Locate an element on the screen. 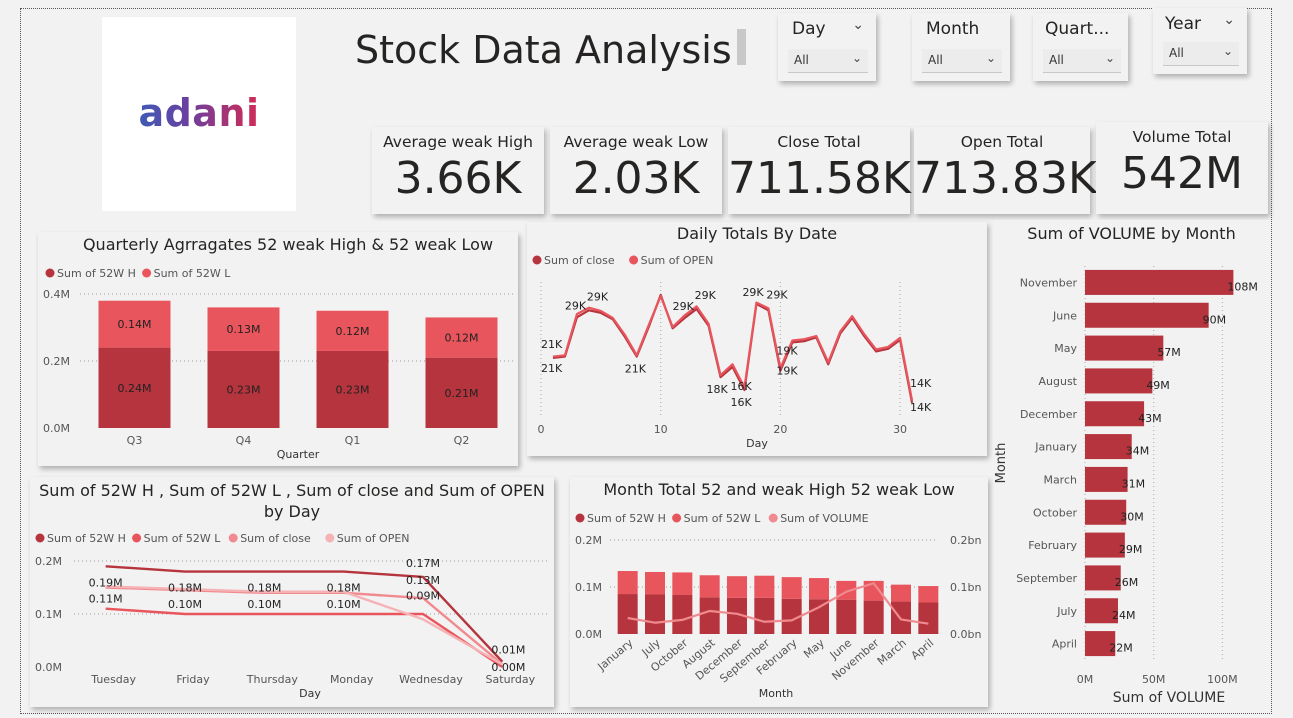  y-tick-label: April is located at coordinates (1064, 644).